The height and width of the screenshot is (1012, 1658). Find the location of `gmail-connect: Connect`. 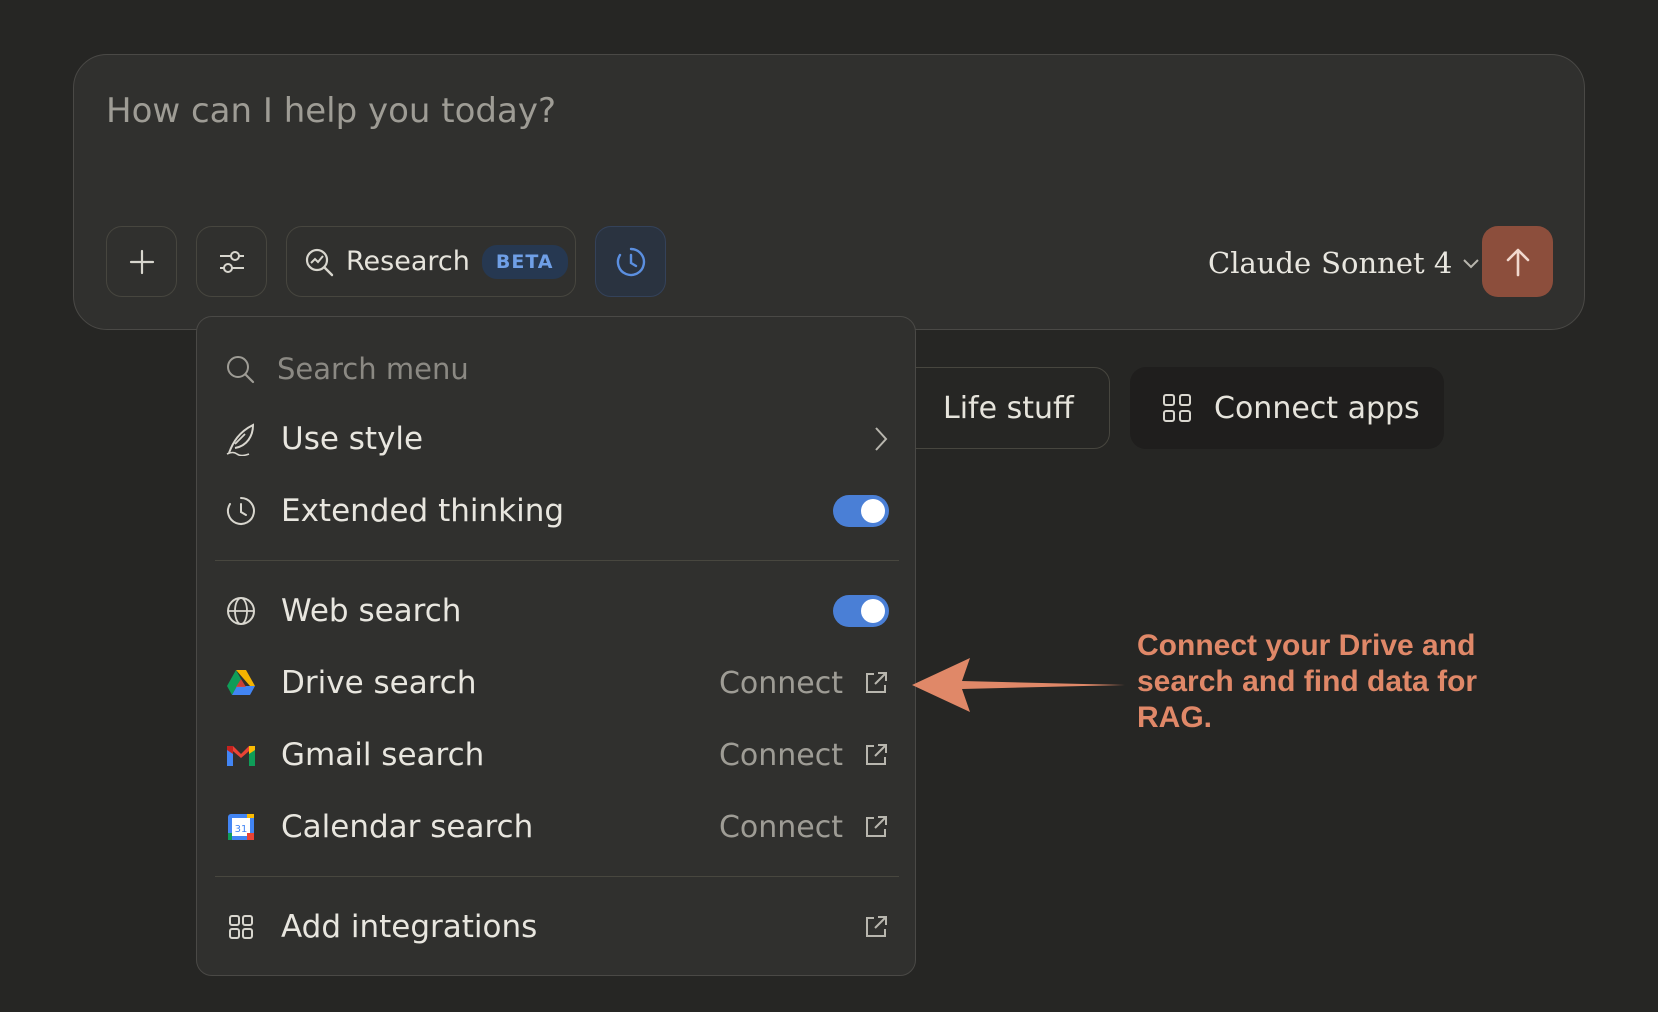

gmail-connect: Connect is located at coordinates (804, 755).